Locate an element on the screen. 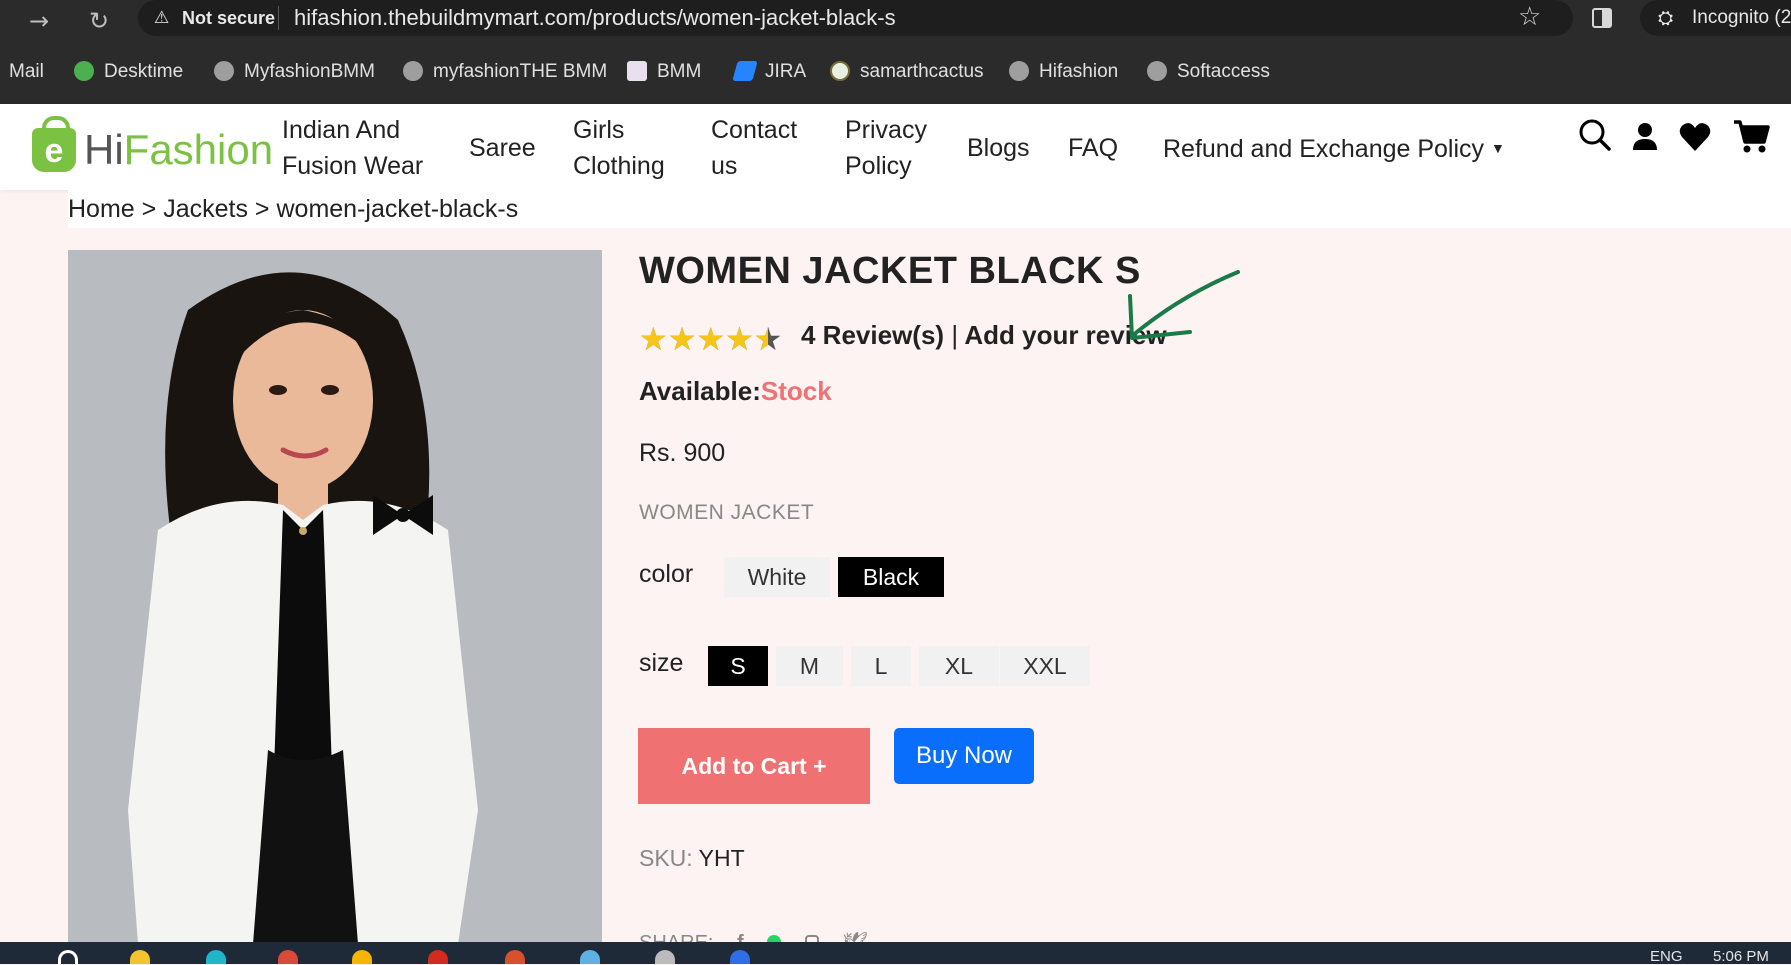 This screenshot has height=965, width=1791. bookmark-mail: Mail is located at coordinates (26, 72).